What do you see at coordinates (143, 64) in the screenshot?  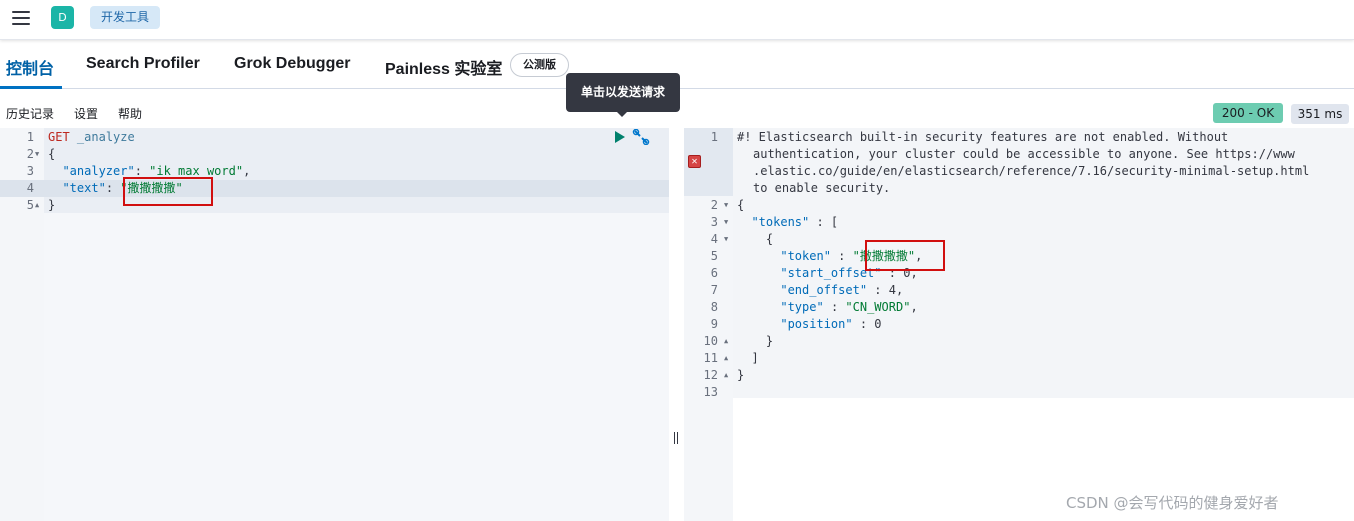 I see `tab-search-profiler: Search Profiler` at bounding box center [143, 64].